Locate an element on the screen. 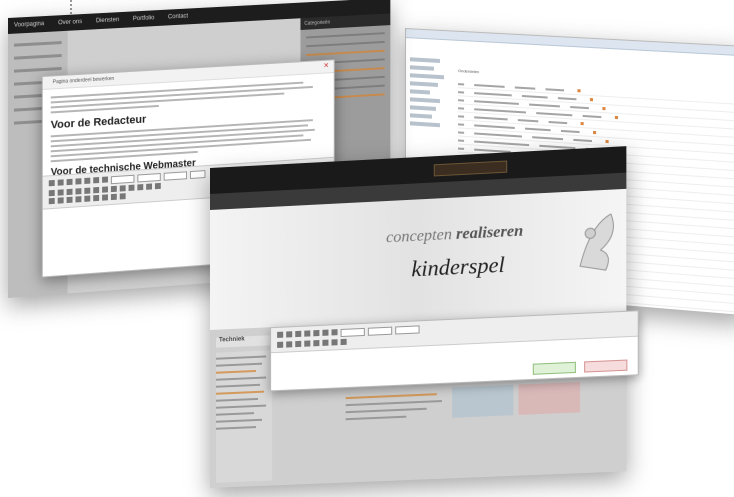  number-list-icon is located at coordinates (105, 189).